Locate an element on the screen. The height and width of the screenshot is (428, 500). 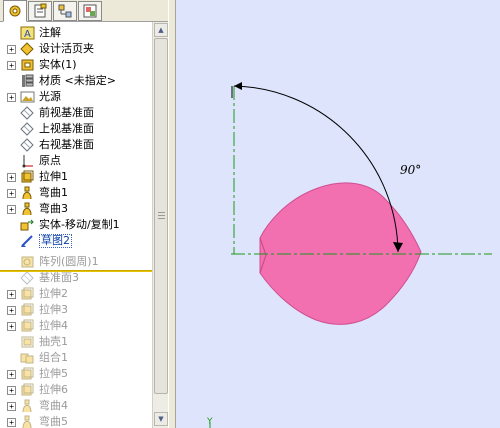
tree-item: + 拉伸3 is located at coordinates (76, 310).